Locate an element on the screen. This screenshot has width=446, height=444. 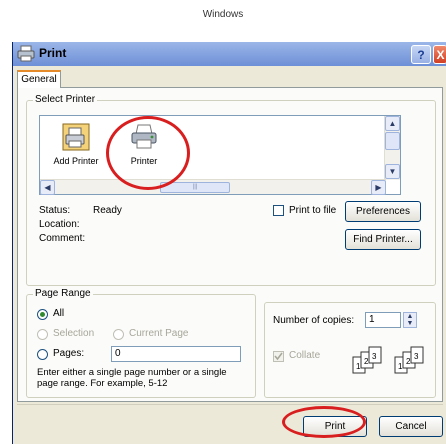
comment-label: Comment: is located at coordinates (62, 238).